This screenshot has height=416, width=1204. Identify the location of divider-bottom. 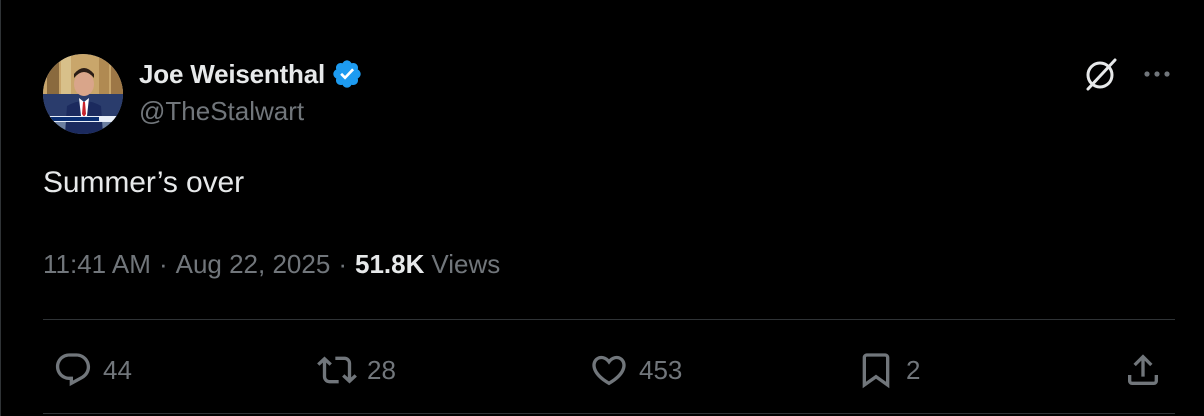
(609, 413).